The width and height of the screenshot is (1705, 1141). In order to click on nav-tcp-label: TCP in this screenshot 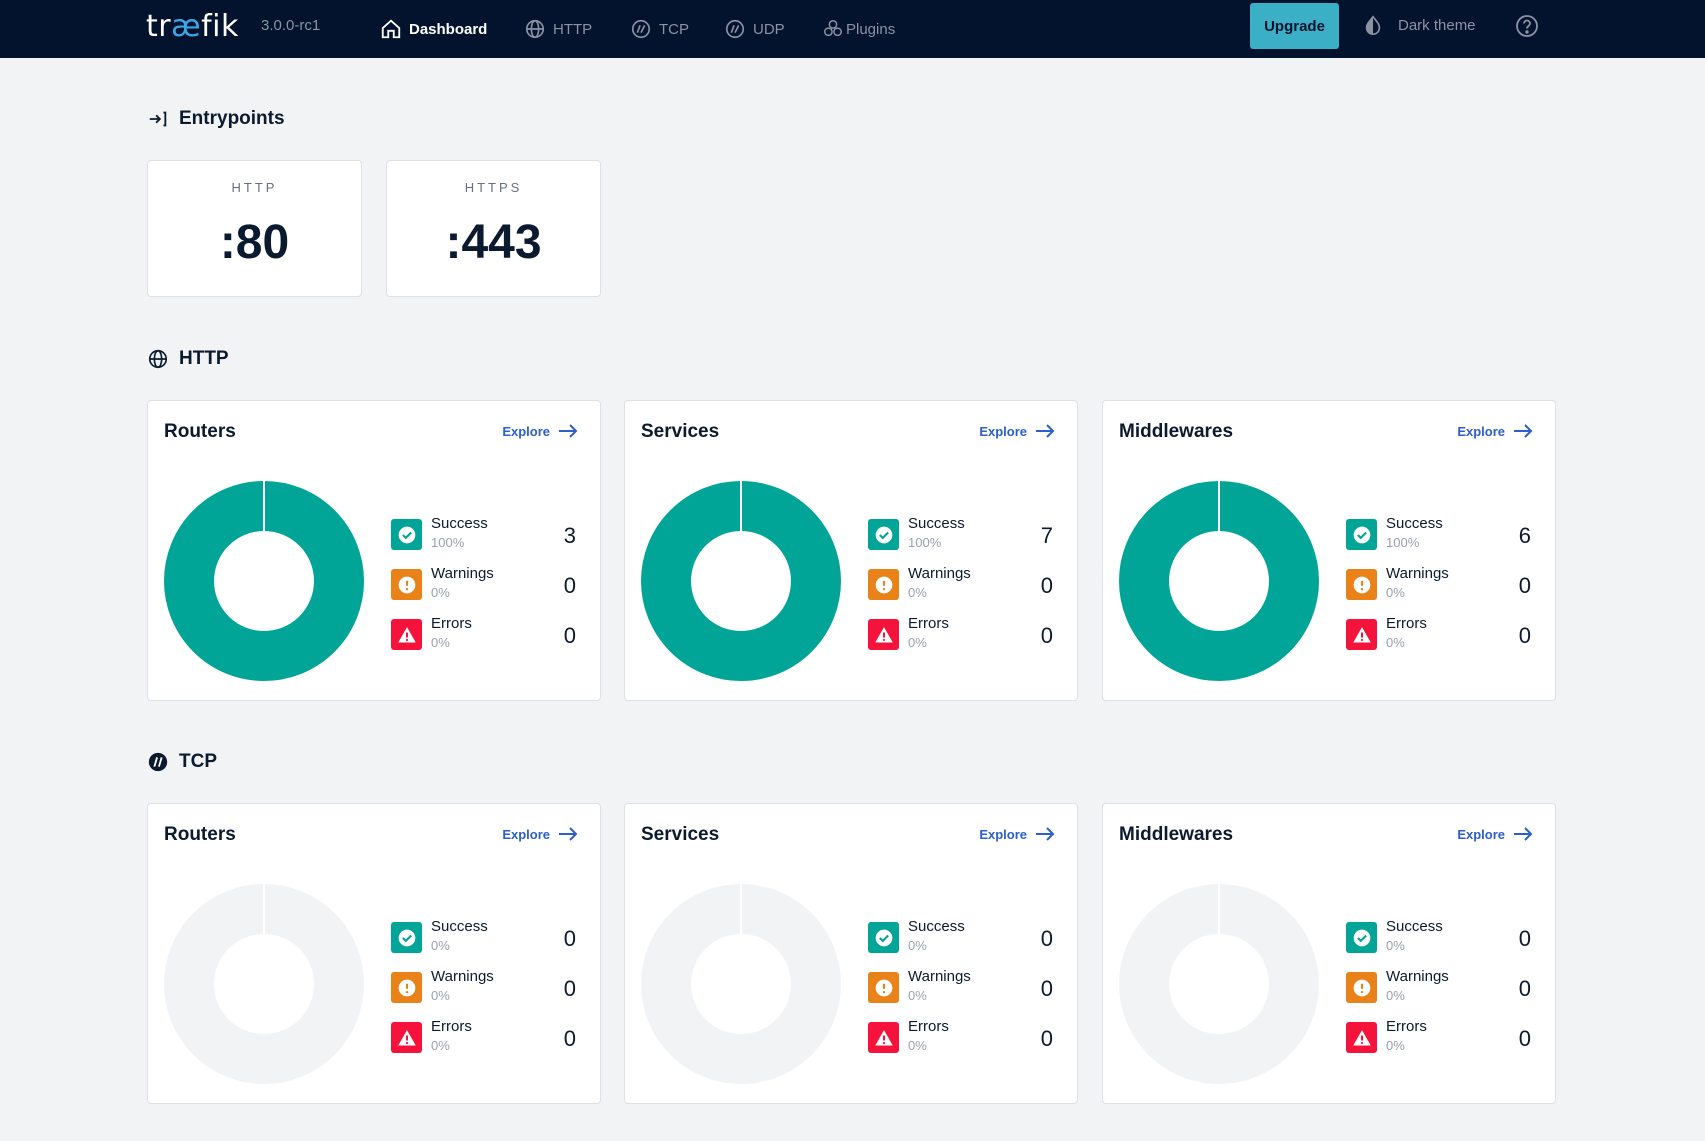, I will do `click(674, 29)`.